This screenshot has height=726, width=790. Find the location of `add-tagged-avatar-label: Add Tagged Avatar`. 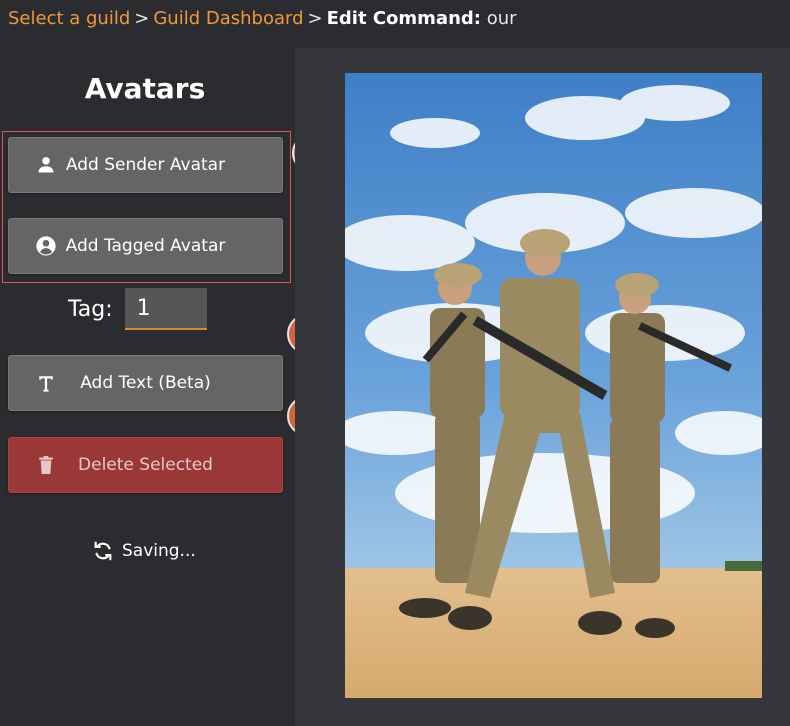

add-tagged-avatar-label: Add Tagged Avatar is located at coordinates (145, 246).